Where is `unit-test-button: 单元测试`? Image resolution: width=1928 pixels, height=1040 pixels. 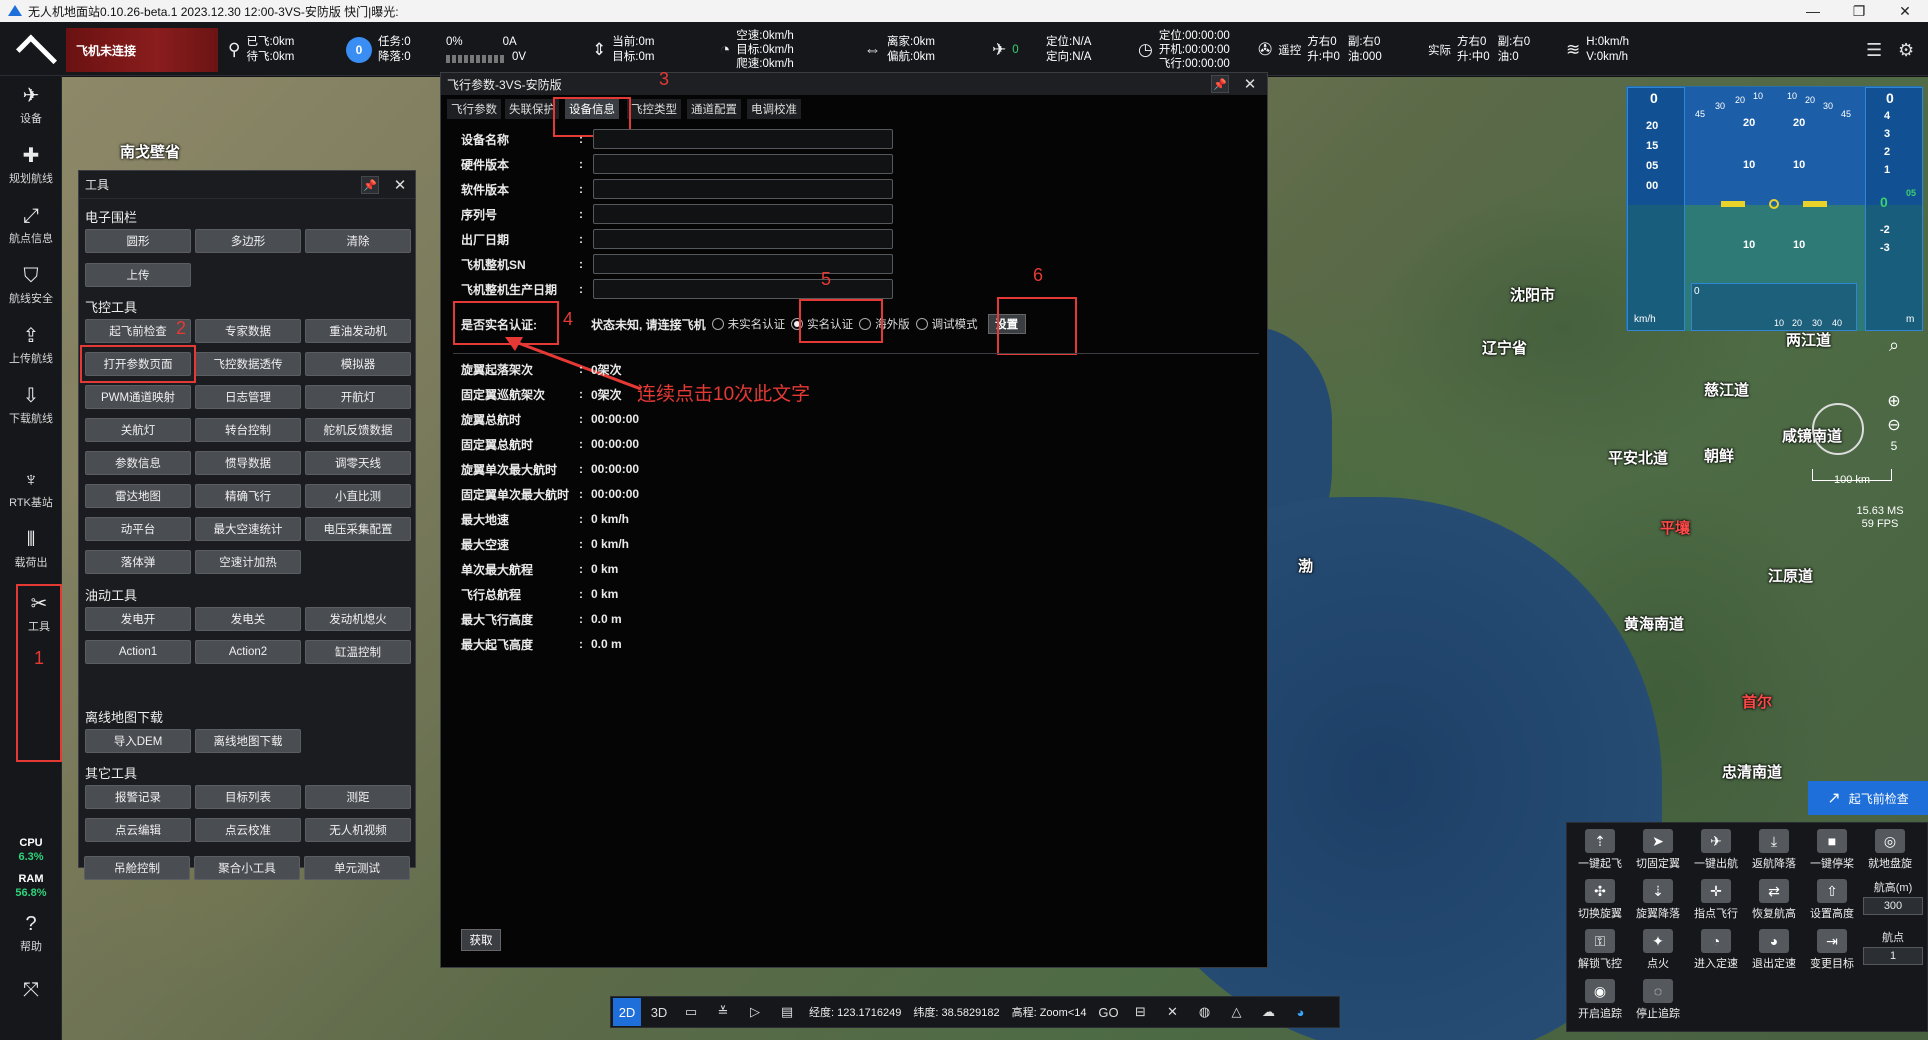 unit-test-button: 单元测试 is located at coordinates (357, 868).